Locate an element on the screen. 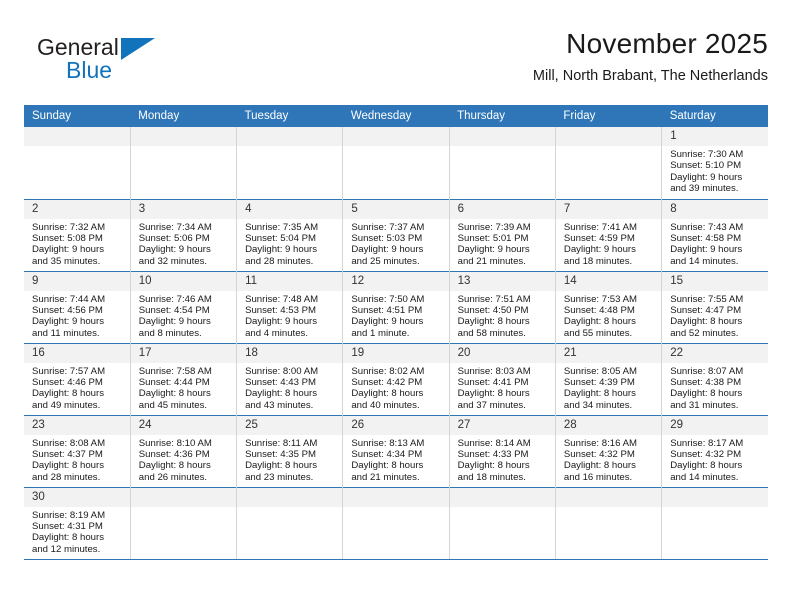 The height and width of the screenshot is (612, 792). daylight-line: and 31 minutes. is located at coordinates (704, 405).